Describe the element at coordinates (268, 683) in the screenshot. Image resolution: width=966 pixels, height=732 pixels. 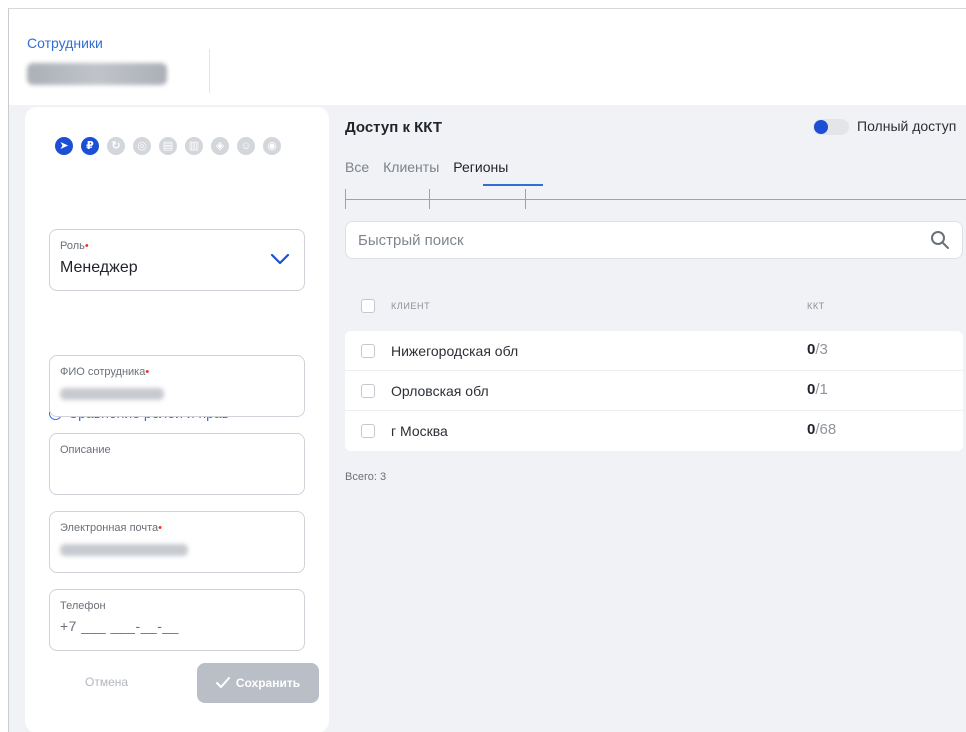
I see `save-label: Сохранить` at that location.